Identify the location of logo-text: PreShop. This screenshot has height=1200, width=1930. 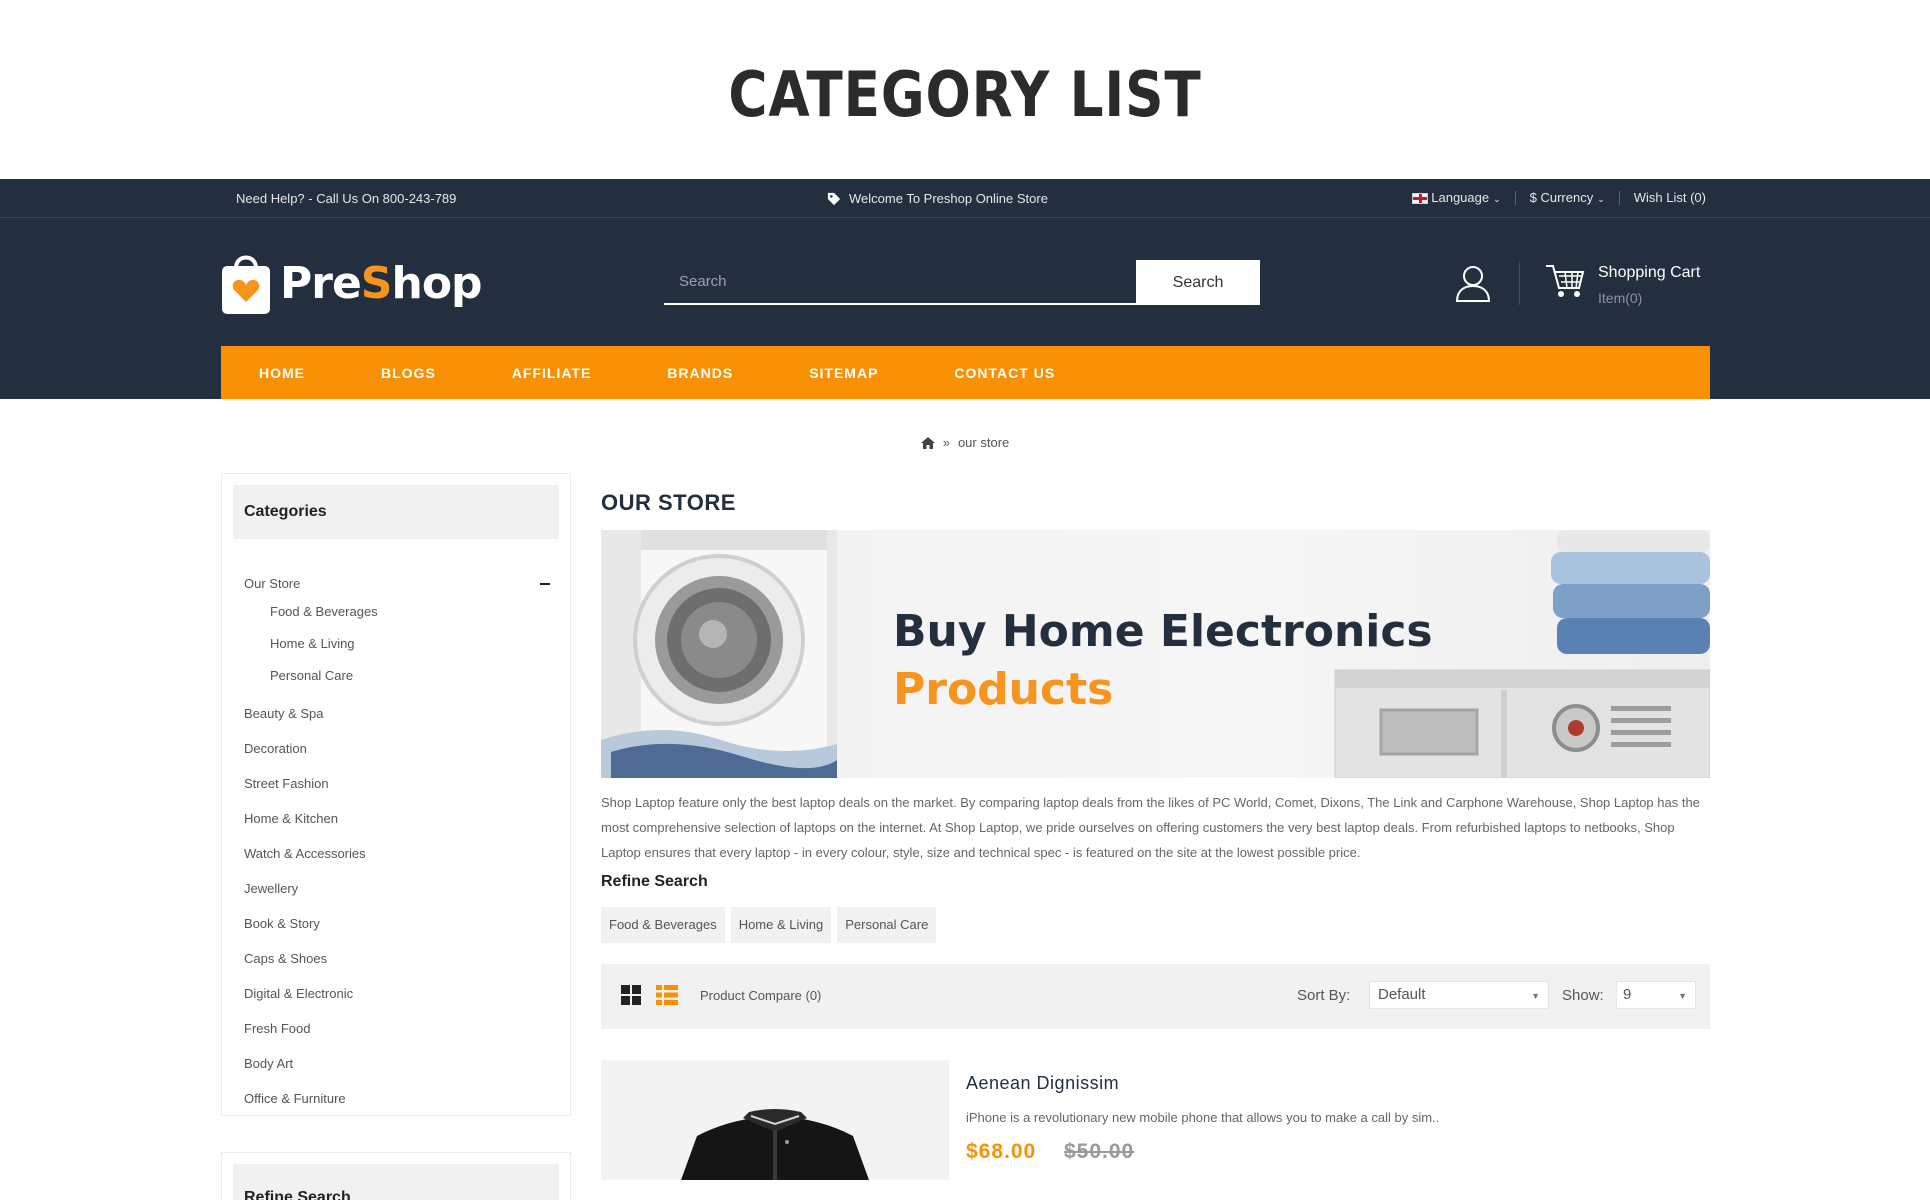
(381, 283).